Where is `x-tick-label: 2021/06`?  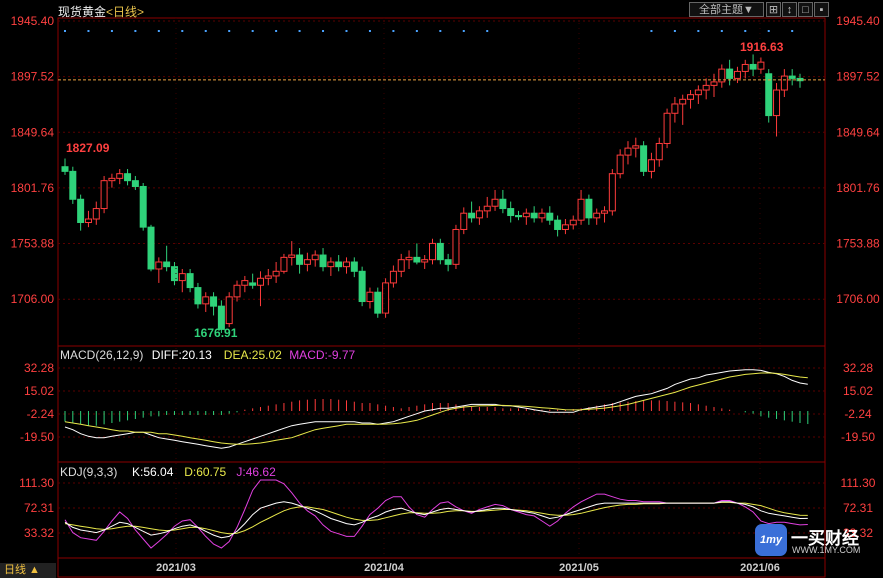 x-tick-label: 2021/06 is located at coordinates (760, 568).